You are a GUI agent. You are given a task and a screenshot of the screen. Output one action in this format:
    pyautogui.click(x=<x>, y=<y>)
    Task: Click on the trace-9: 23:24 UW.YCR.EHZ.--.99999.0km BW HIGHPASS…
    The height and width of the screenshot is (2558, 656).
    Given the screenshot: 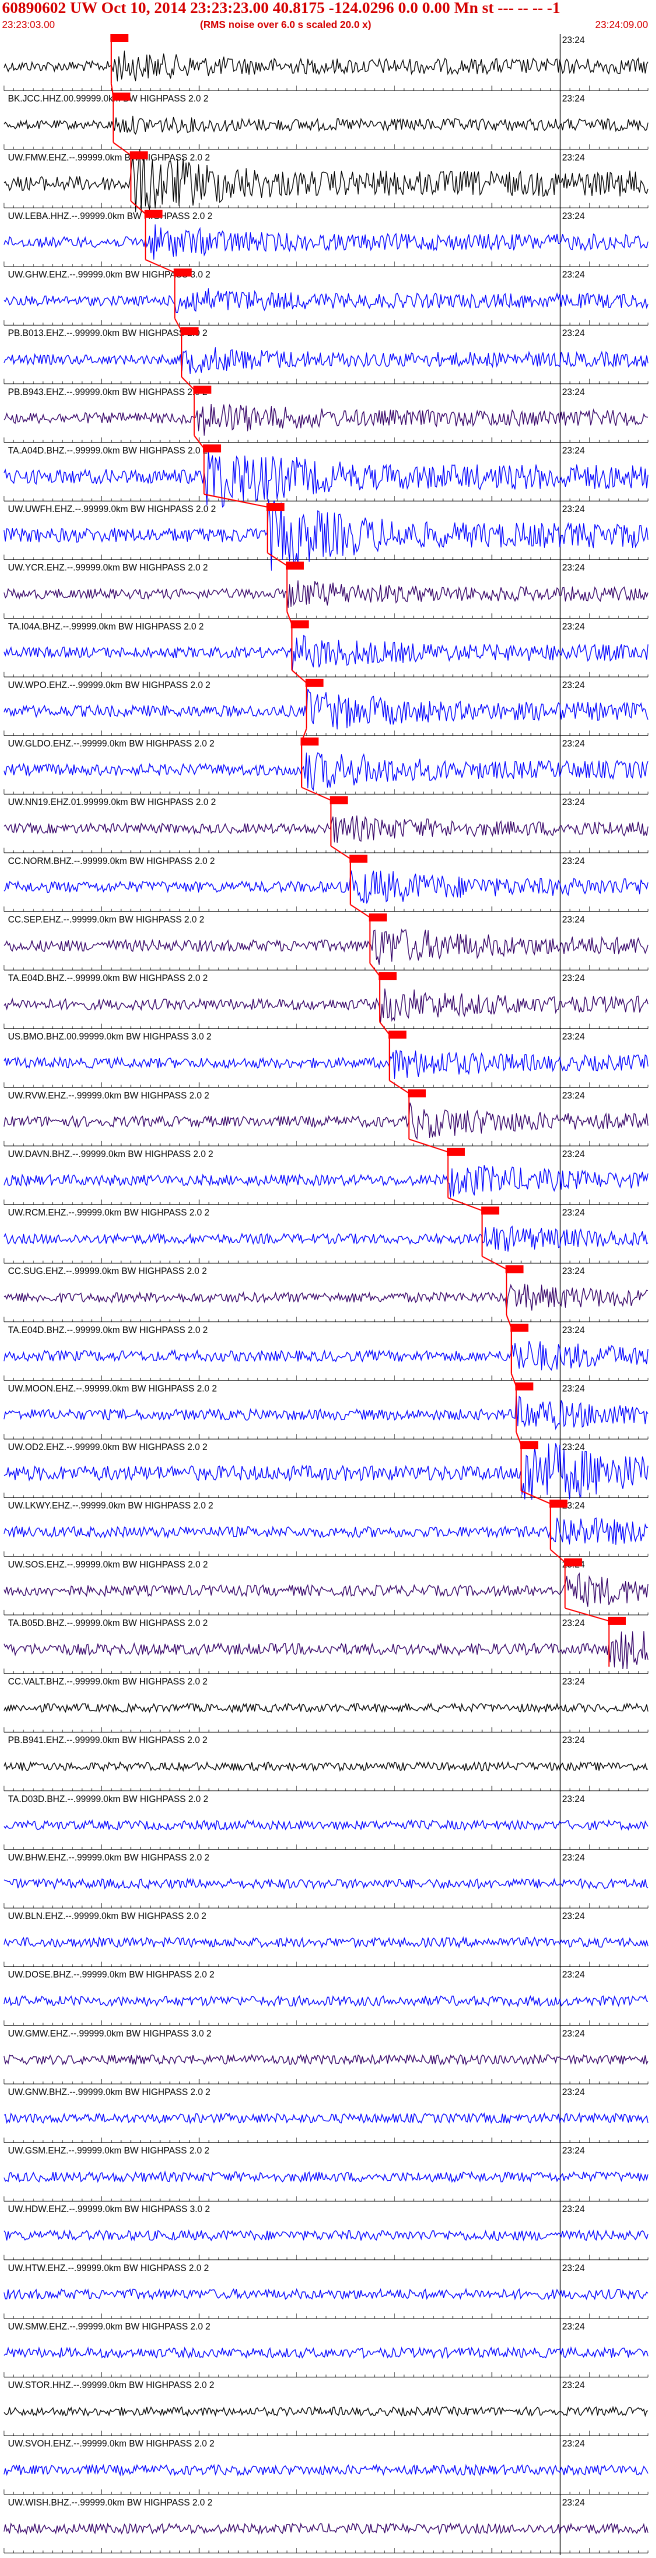 What is the action you would take?
    pyautogui.click(x=326, y=586)
    